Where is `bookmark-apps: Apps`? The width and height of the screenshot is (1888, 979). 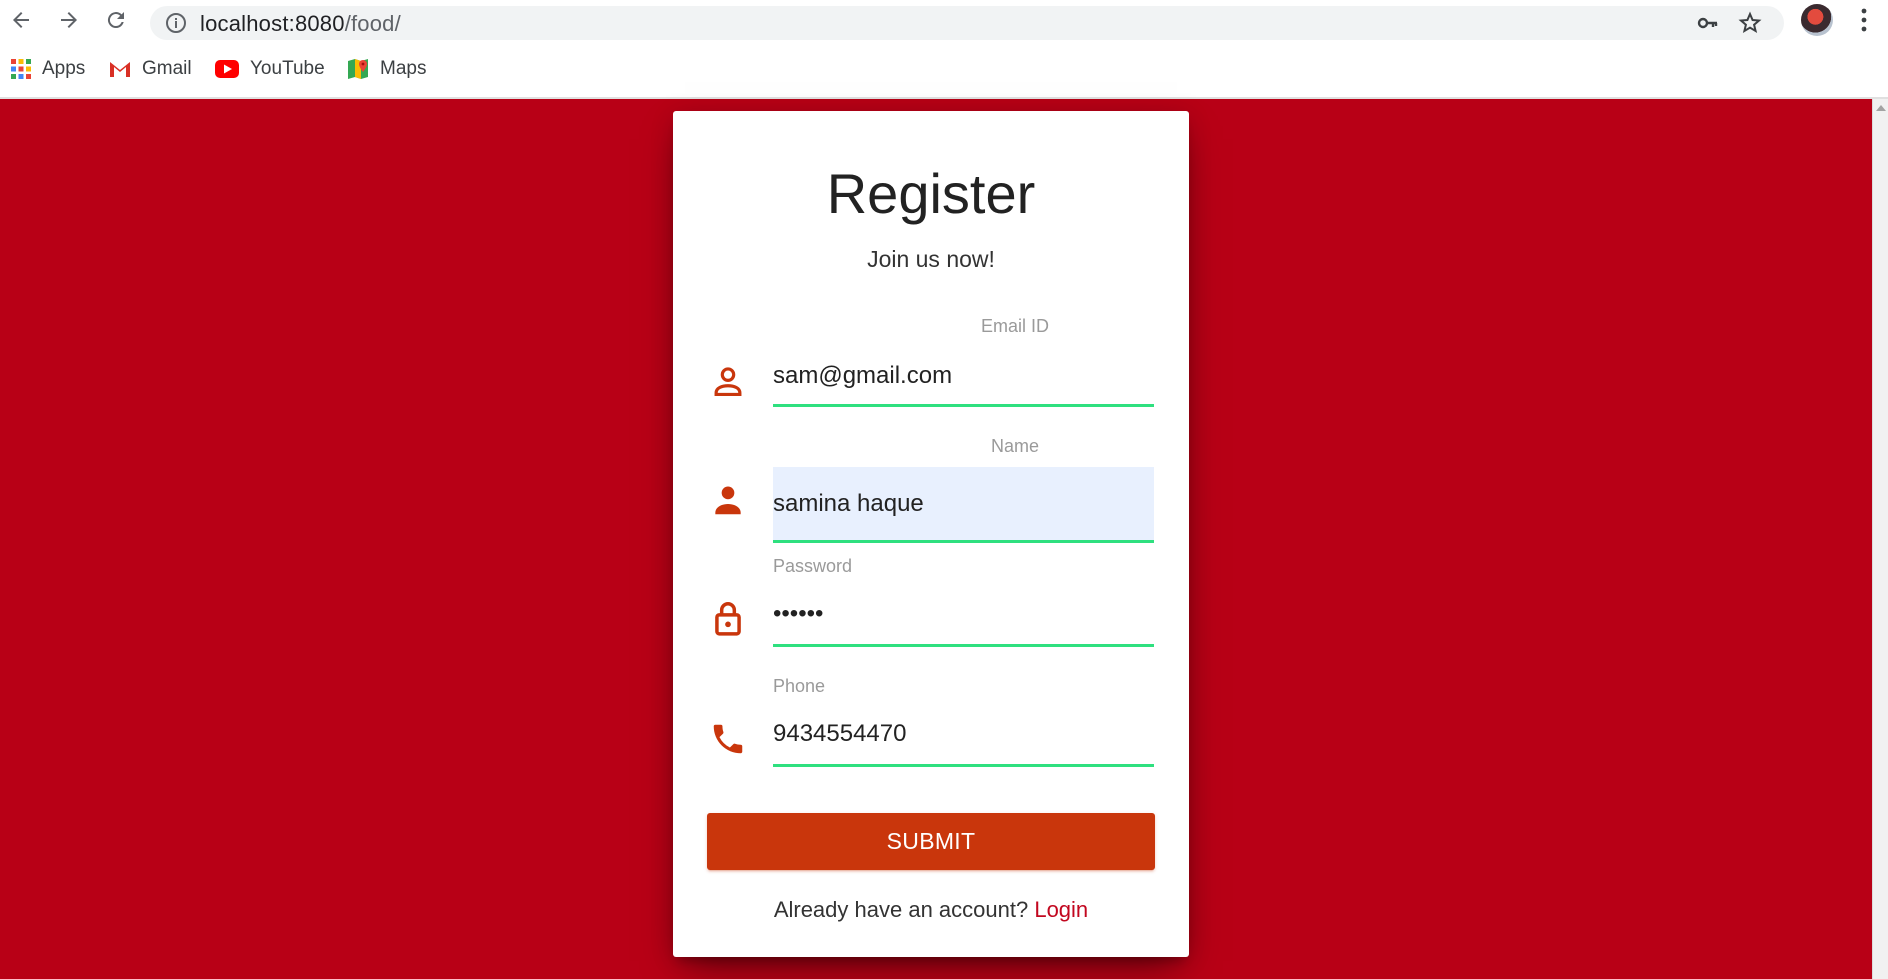
bookmark-apps: Apps is located at coordinates (47, 69).